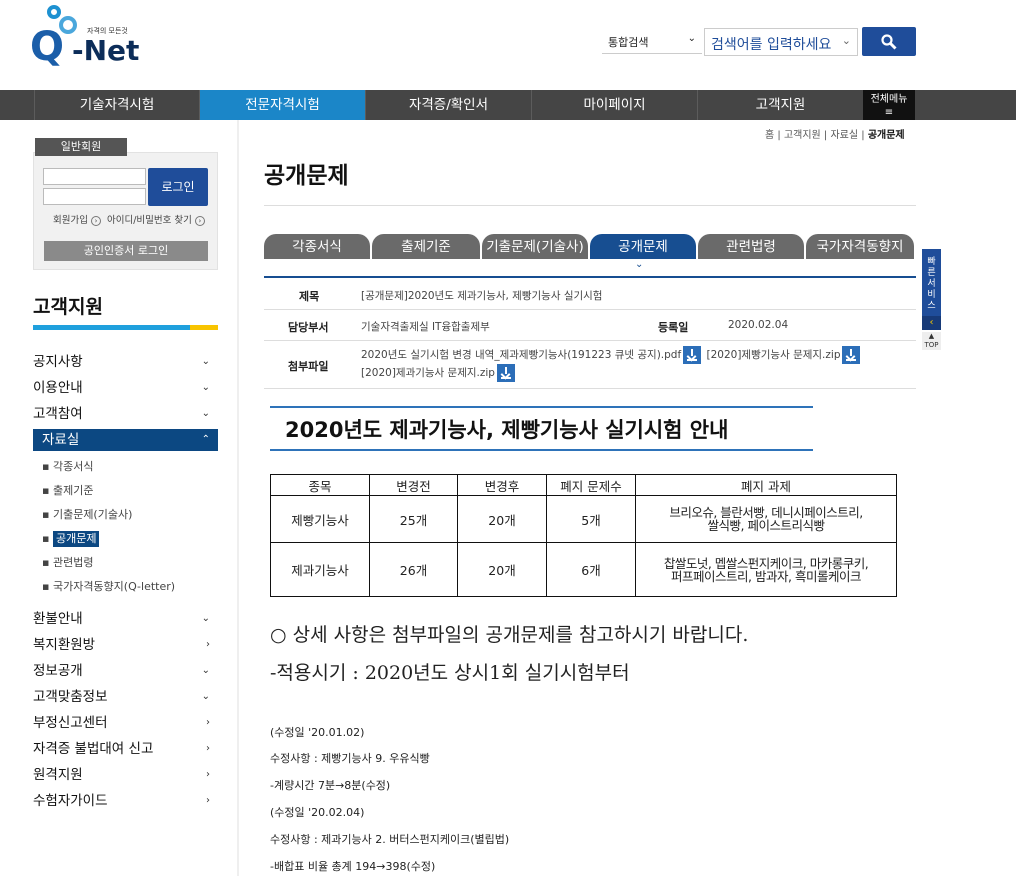 The width and height of the screenshot is (1016, 876). Describe the element at coordinates (330, 785) in the screenshot. I see `revision-line: -계량시간 7분→8분(수정)` at that location.